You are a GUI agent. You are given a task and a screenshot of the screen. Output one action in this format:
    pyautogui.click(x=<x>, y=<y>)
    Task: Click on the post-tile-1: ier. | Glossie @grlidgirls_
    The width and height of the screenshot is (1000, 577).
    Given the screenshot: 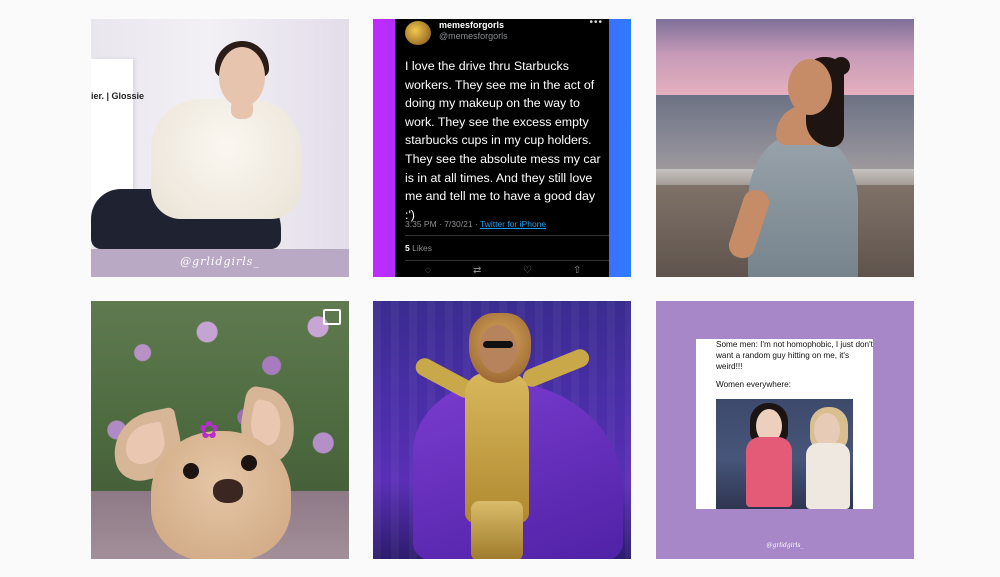 What is the action you would take?
    pyautogui.click(x=220, y=148)
    